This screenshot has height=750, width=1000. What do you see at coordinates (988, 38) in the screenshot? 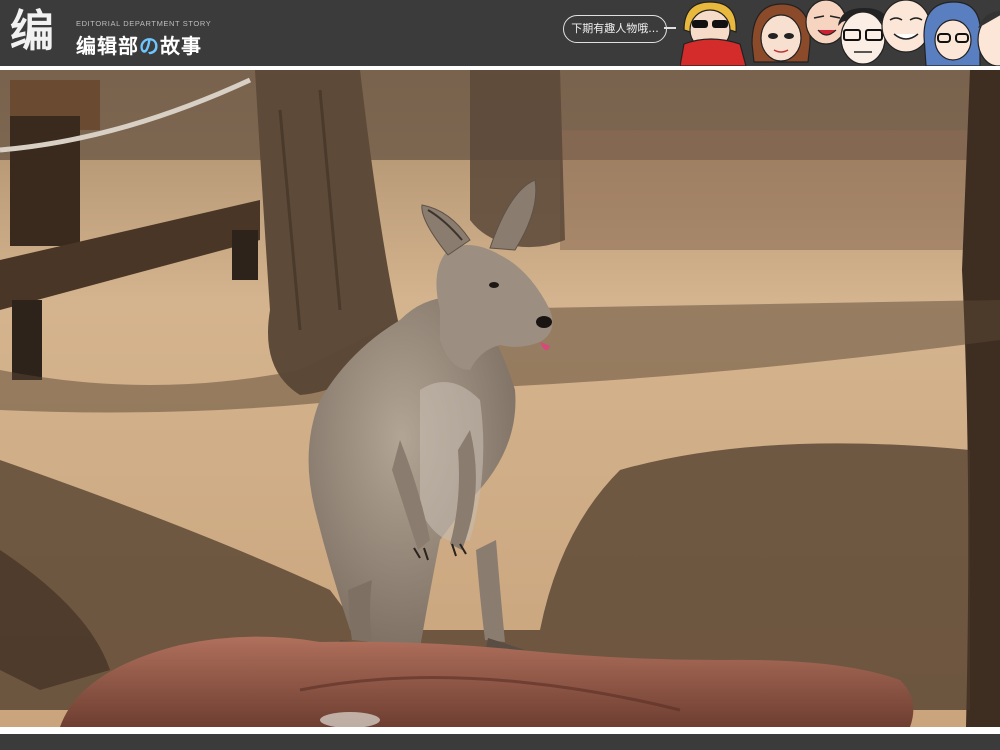
I see `face-partial-icon` at bounding box center [988, 38].